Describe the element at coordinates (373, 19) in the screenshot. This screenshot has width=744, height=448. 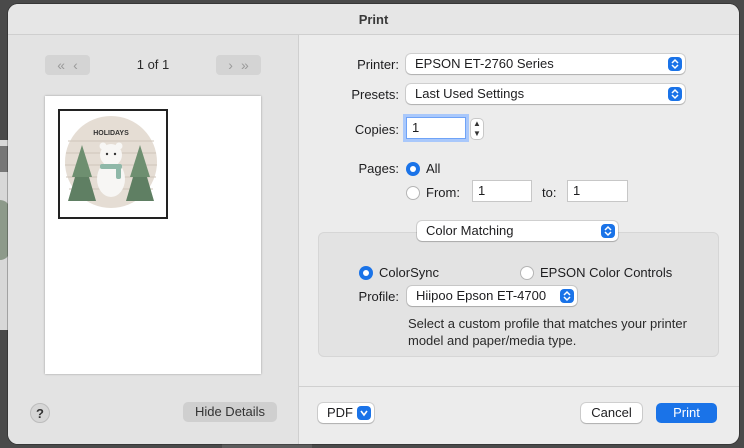
I see `dialog-title: Print` at that location.